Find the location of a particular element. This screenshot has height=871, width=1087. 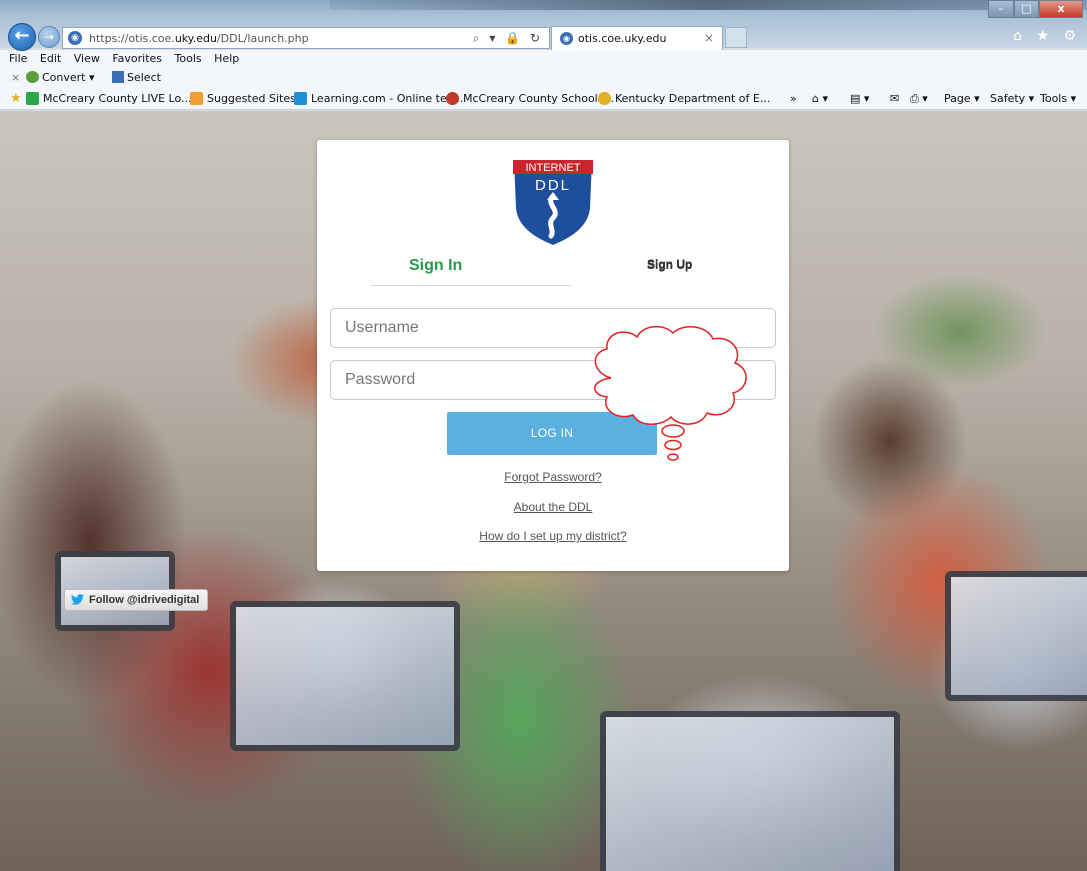

url-text: https://otis.coe.uky.edu/DDL/launch.php is located at coordinates (199, 38).